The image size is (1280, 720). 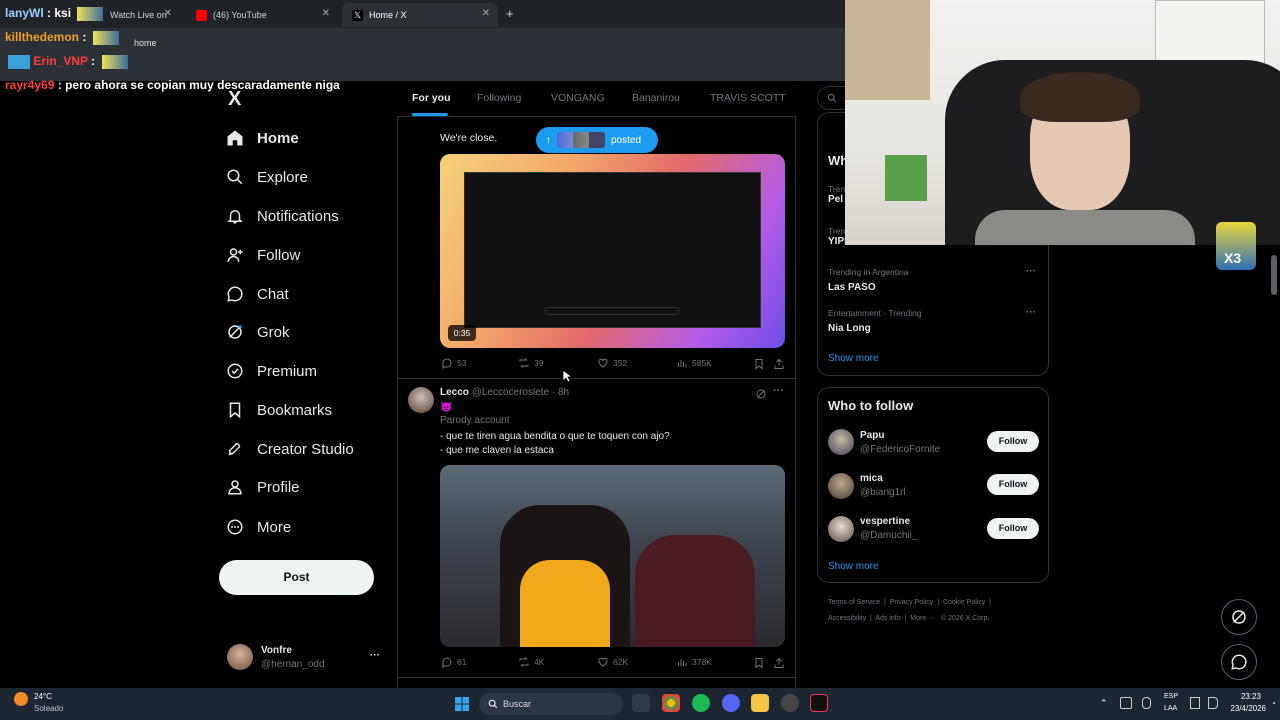 What do you see at coordinates (964, 602) in the screenshot?
I see `footer-link: Cookie Policy` at bounding box center [964, 602].